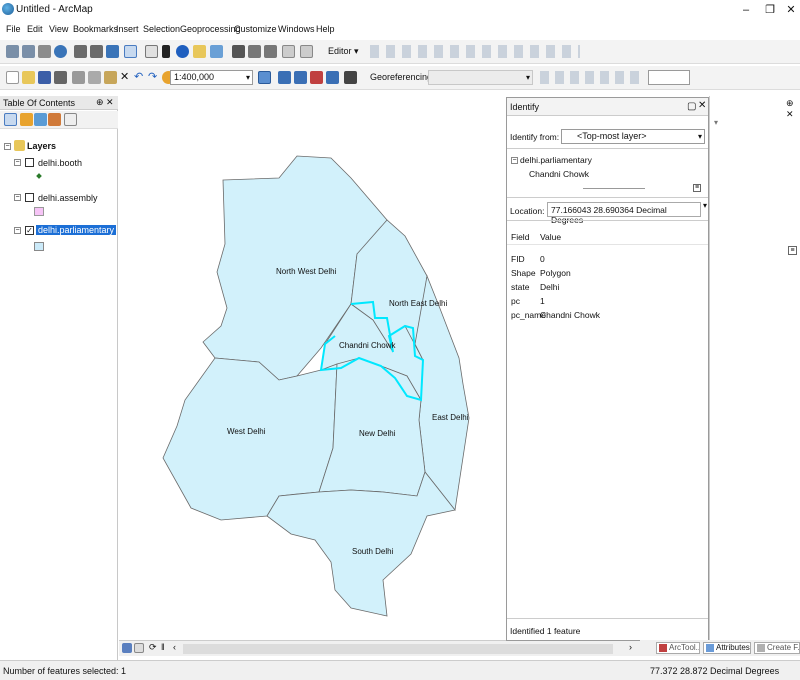 The width and height of the screenshot is (800, 680). Describe the element at coordinates (124, 76) in the screenshot. I see `delete-icon: ✕` at that location.